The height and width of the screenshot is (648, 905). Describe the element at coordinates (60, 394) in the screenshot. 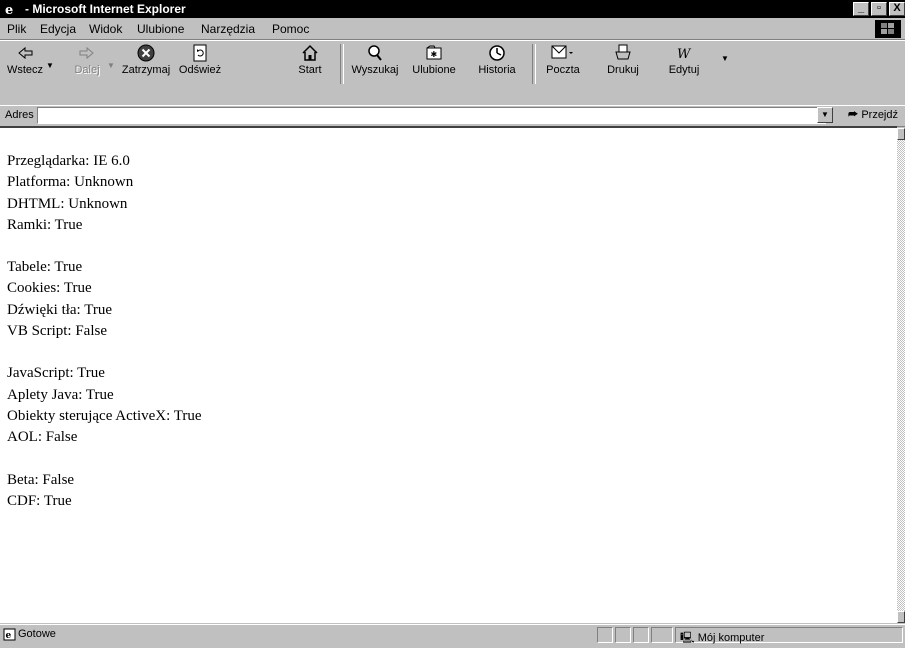

I see `info-line: Aplety Java: True` at that location.